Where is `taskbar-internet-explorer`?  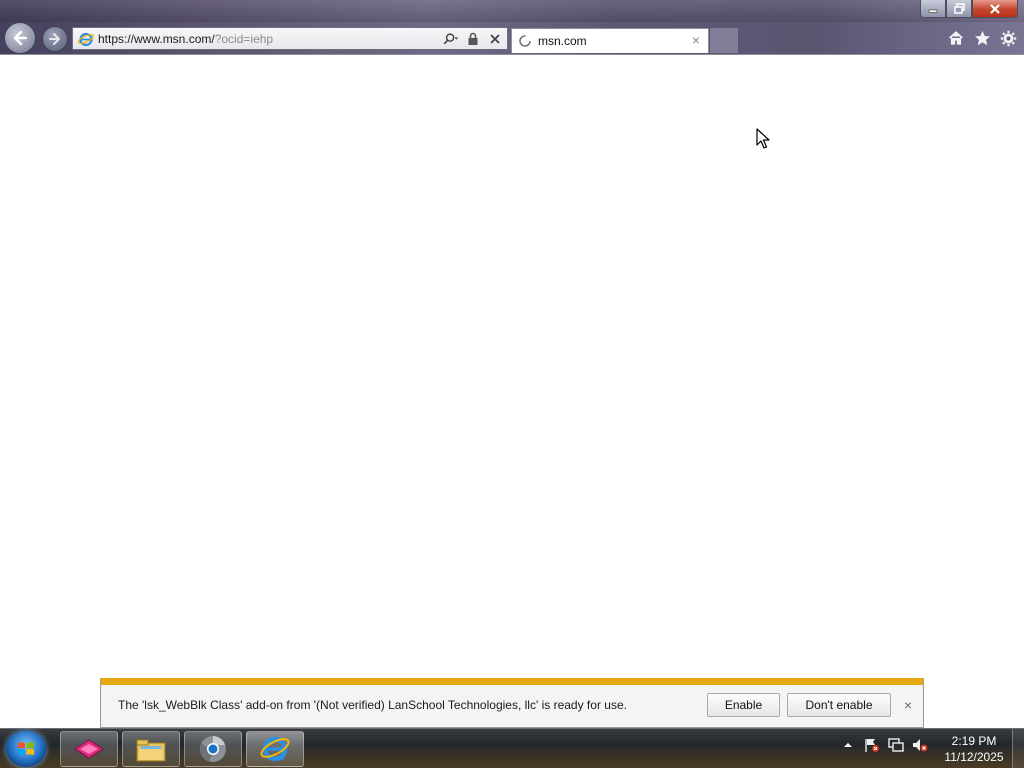 taskbar-internet-explorer is located at coordinates (275, 749).